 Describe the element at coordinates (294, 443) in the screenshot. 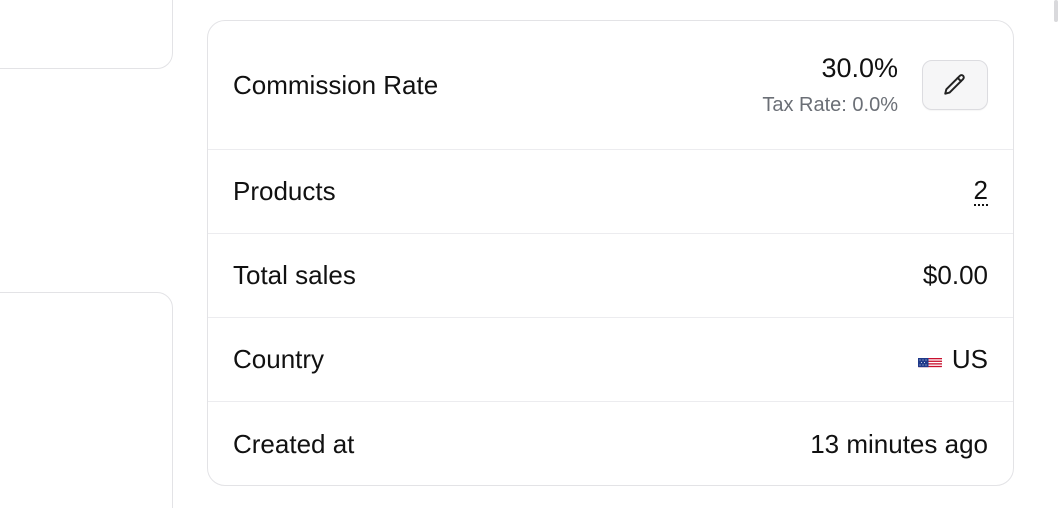

I see `created-label: Created at` at that location.